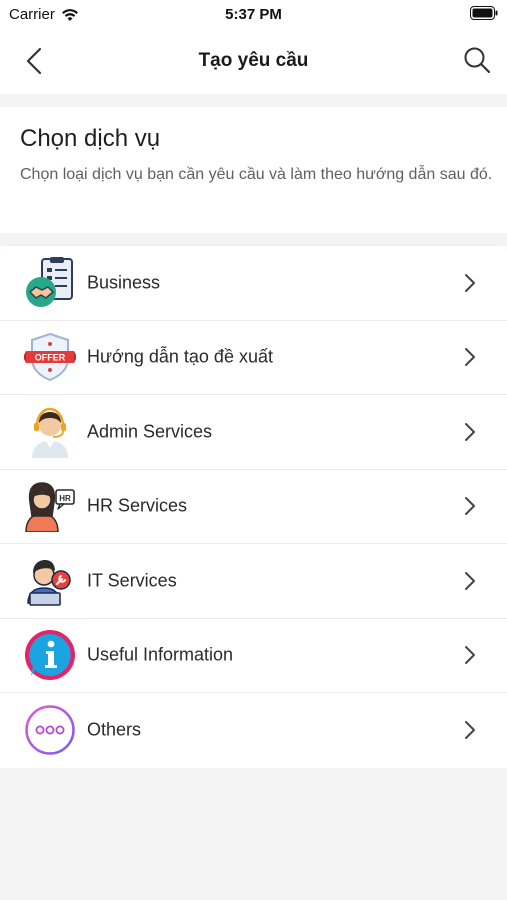  What do you see at coordinates (253, 283) in the screenshot?
I see `service-item-business: Business` at bounding box center [253, 283].